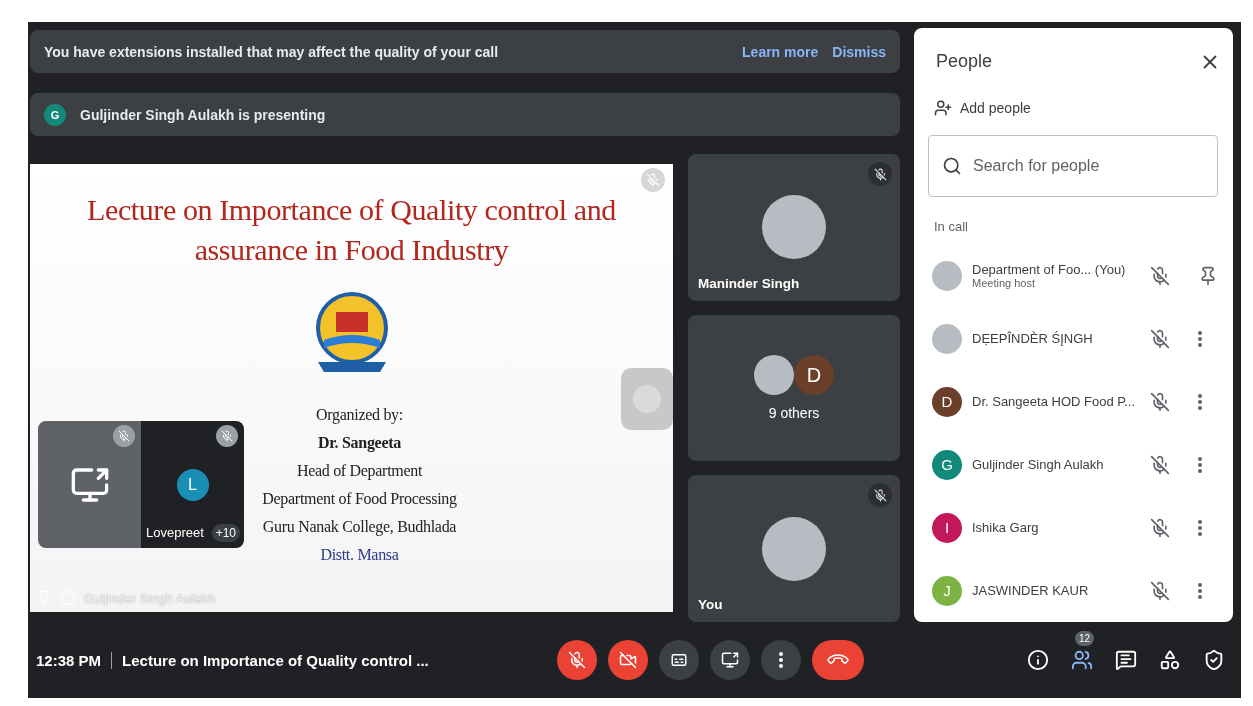  Describe the element at coordinates (794, 413) in the screenshot. I see `others-count: 9 others` at that location.